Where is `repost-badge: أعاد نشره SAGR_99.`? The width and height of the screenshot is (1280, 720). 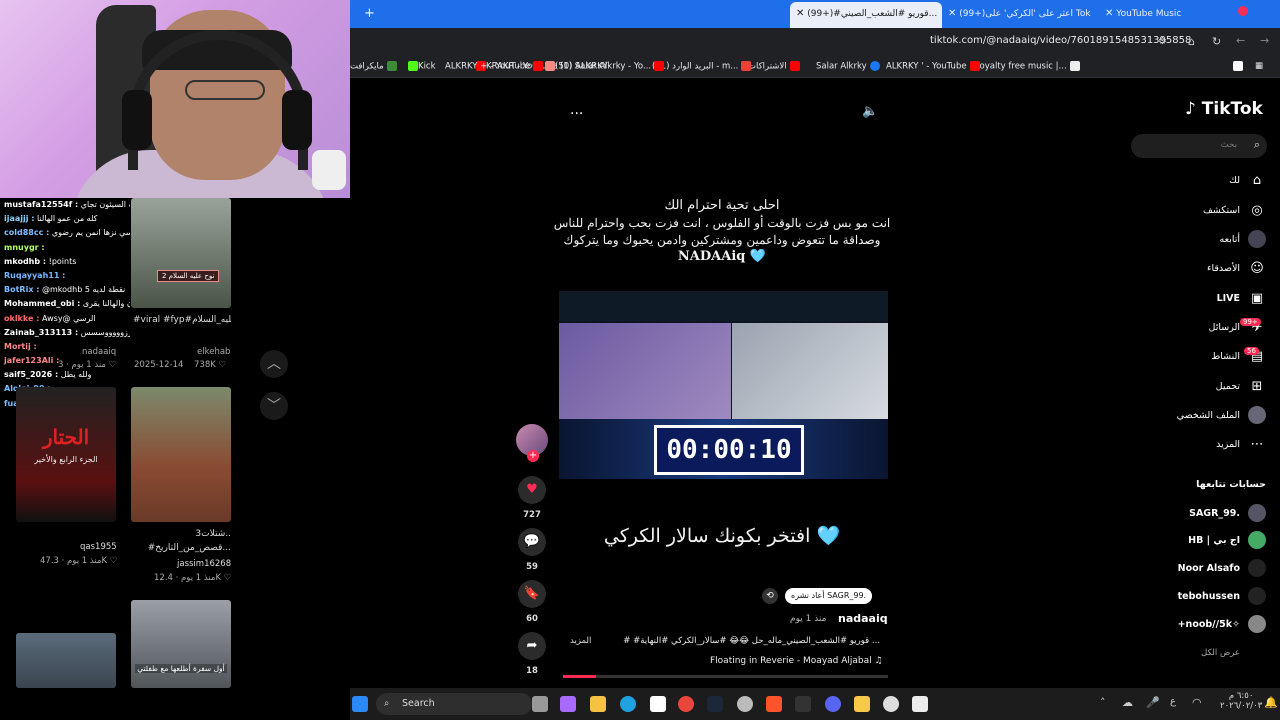
repost-badge: أعاد نشره SAGR_99. is located at coordinates (829, 596).